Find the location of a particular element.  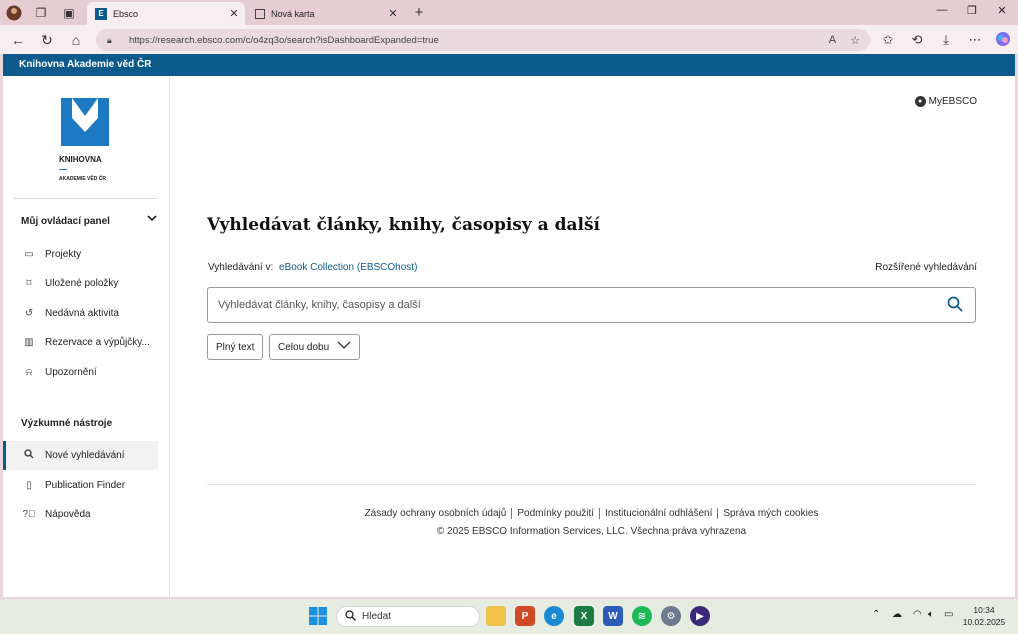

sidebar-item-recent: ↺ Nedávná aktivita is located at coordinates (80, 313).